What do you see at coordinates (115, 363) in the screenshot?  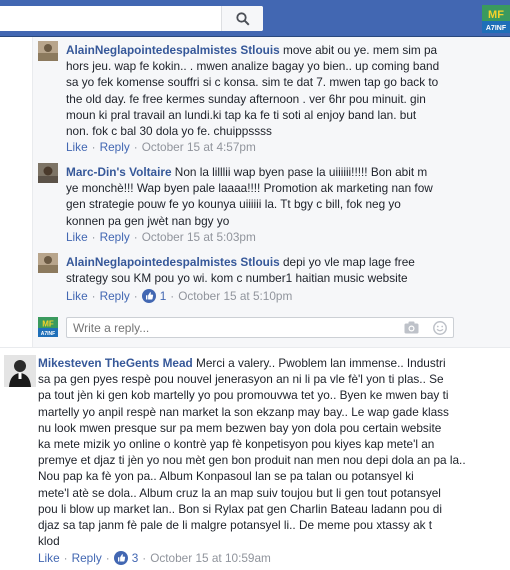 I see `comment-author-link: Mikesteven TheGents Mead` at bounding box center [115, 363].